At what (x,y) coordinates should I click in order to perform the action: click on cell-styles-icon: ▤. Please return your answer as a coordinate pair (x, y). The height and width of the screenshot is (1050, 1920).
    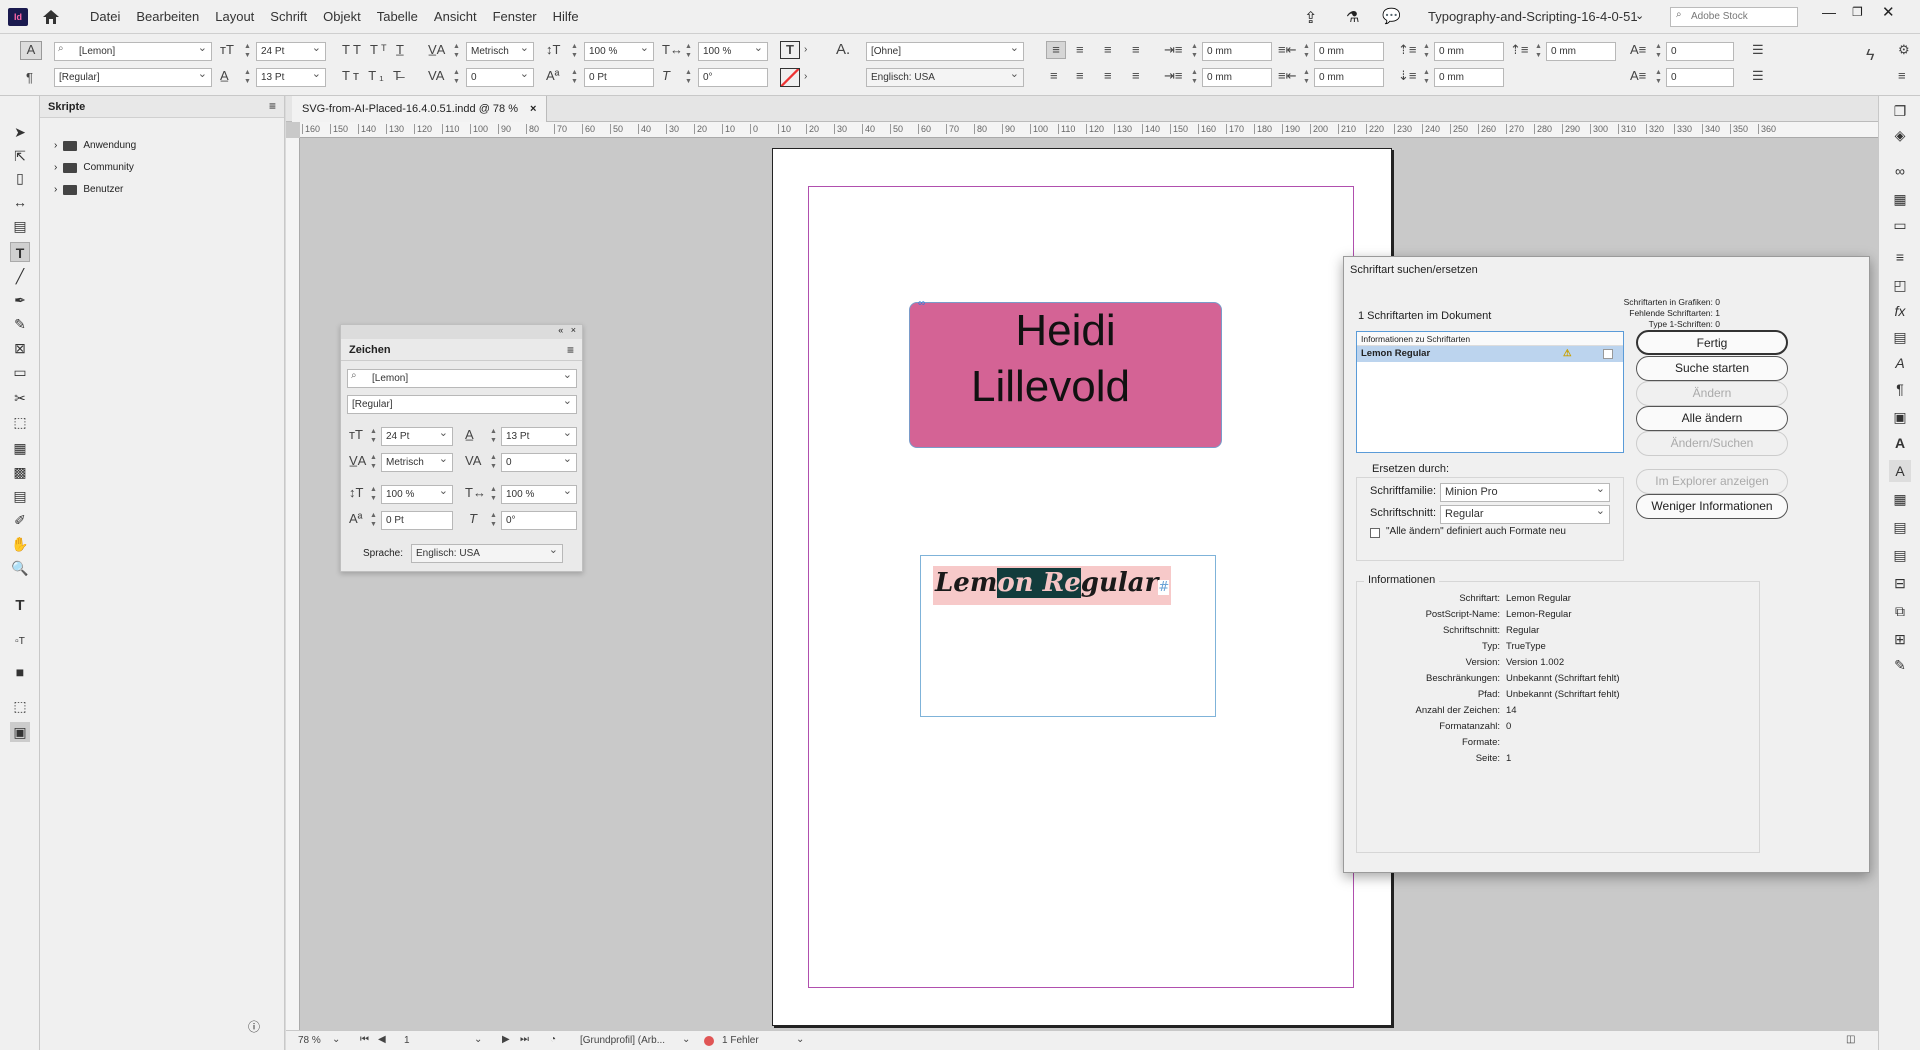
    Looking at the image, I should click on (1900, 555).